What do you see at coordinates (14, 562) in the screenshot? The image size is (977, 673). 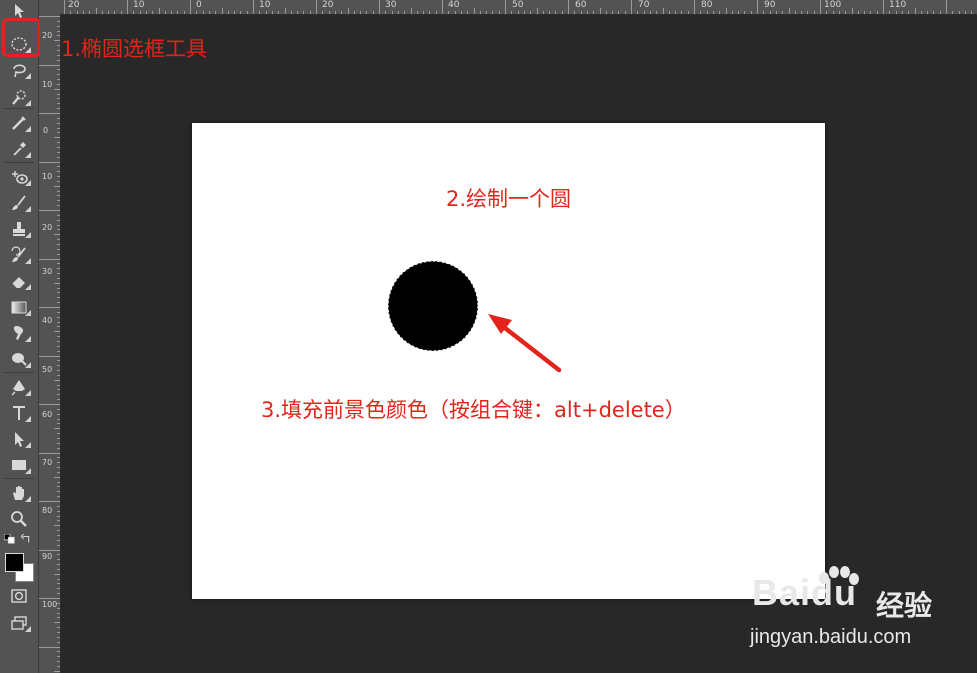 I see `foreground-color-swatch` at bounding box center [14, 562].